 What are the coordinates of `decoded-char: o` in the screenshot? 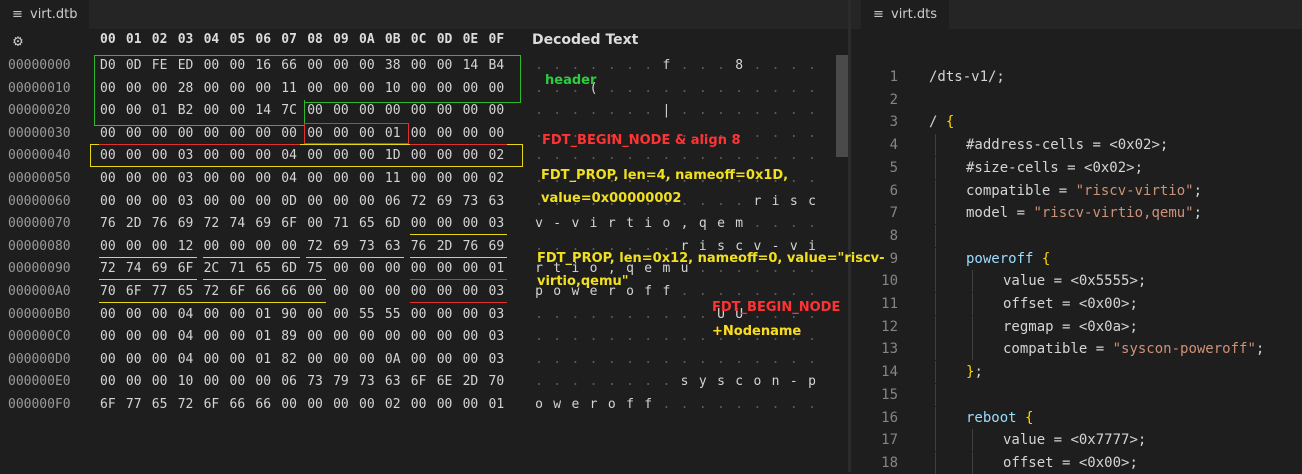 It's located at (666, 224).